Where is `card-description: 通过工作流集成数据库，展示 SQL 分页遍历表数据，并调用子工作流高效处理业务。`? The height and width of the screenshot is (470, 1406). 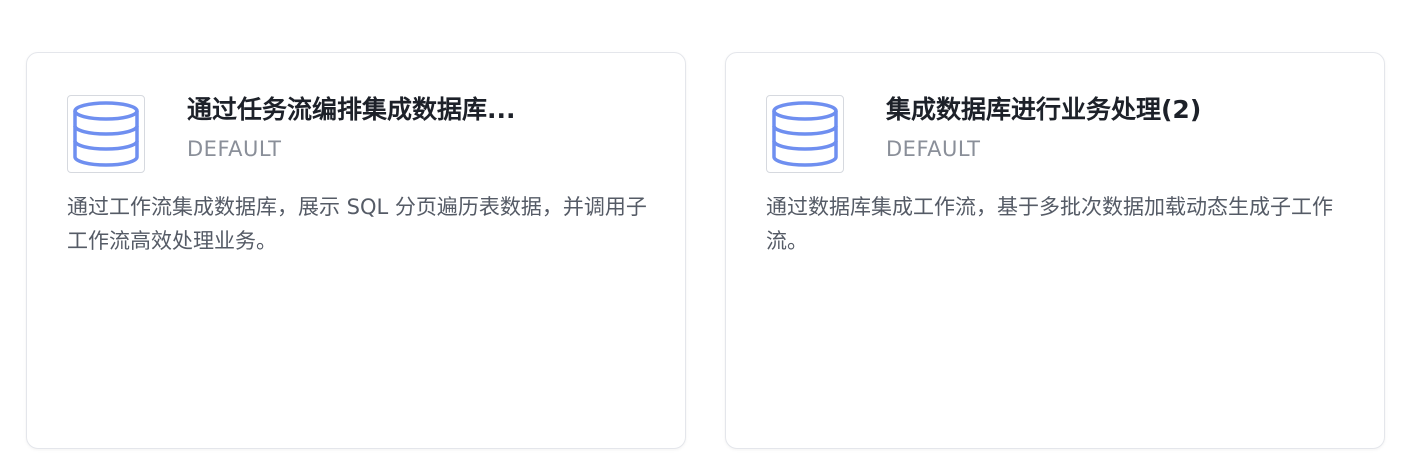 card-description: 通过工作流集成数据库，展示 SQL 分页遍历表数据，并调用子工作流高效处理业务。 is located at coordinates (357, 224).